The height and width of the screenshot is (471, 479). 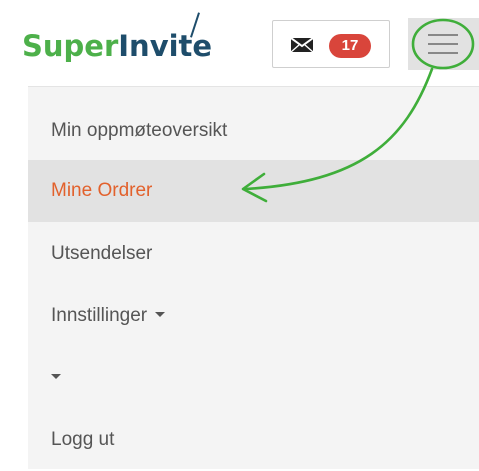 What do you see at coordinates (165, 46) in the screenshot?
I see `logo-text-invite: Invite` at bounding box center [165, 46].